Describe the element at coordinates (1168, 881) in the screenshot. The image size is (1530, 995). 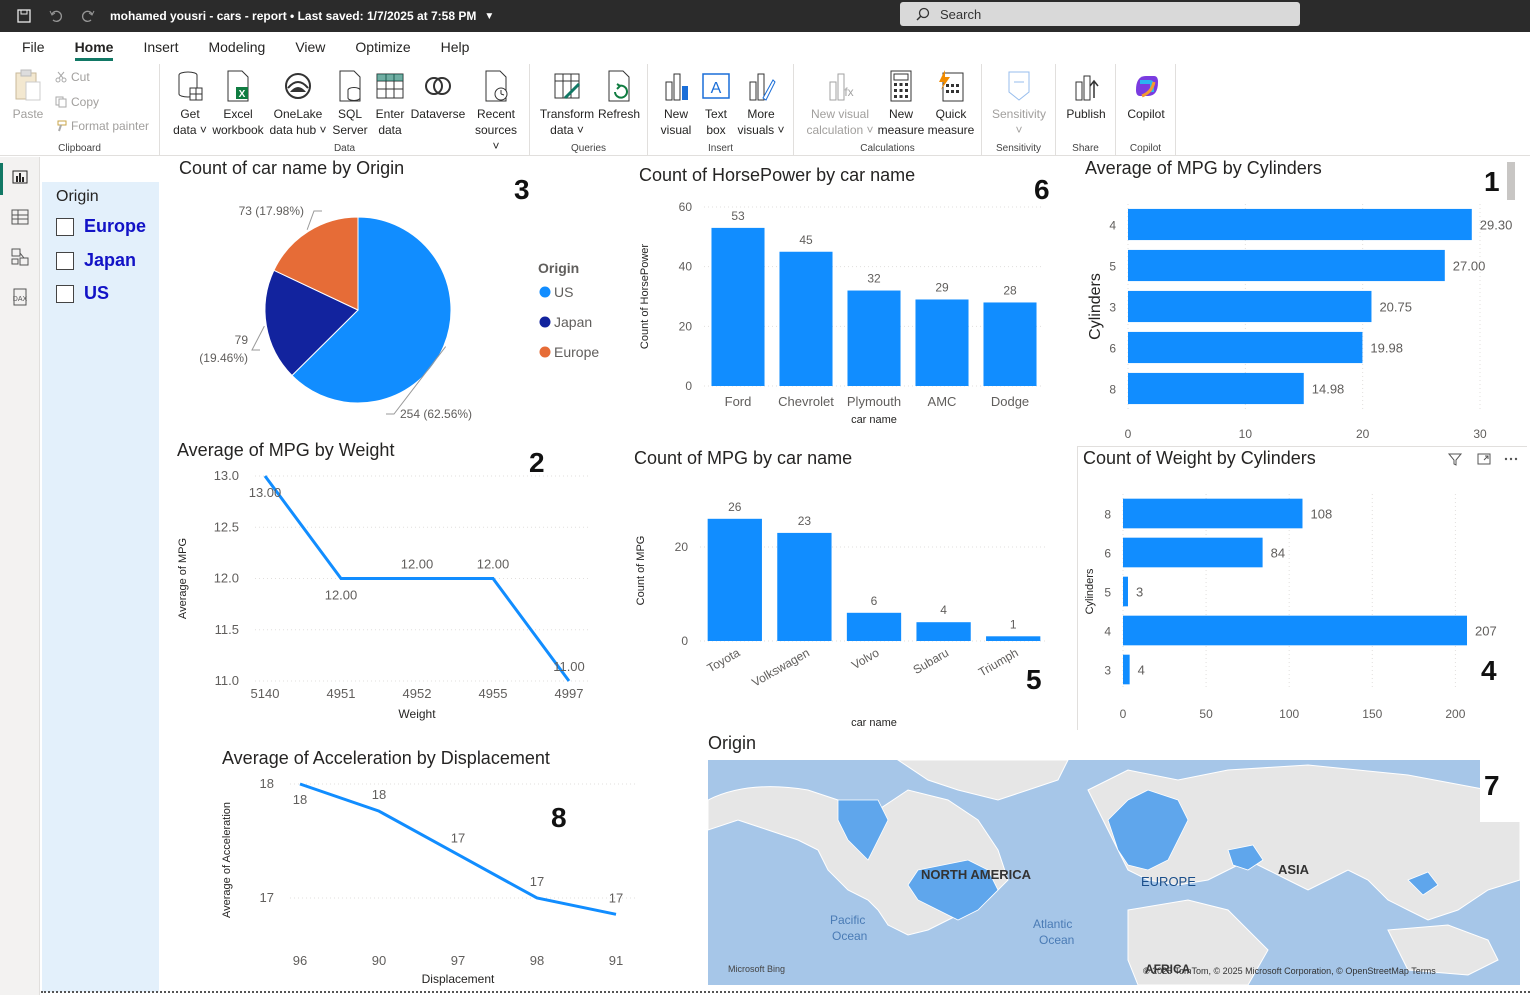
I see `map-label-europe: EUROPE` at that location.